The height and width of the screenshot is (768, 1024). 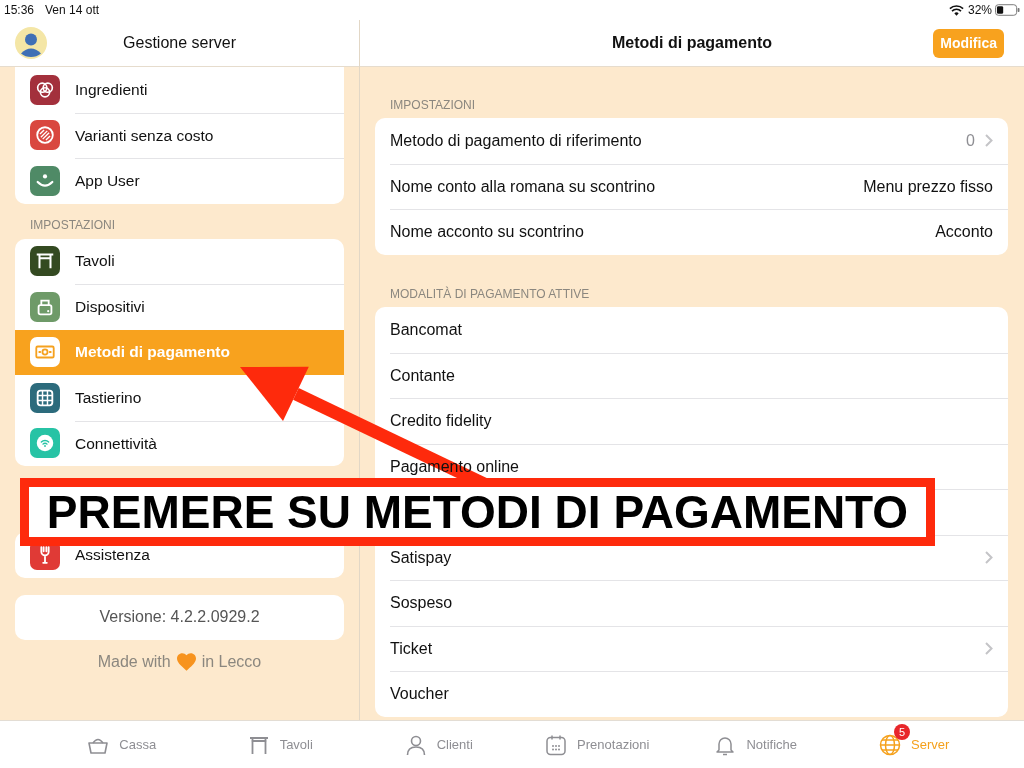 What do you see at coordinates (979, 10) in the screenshot?
I see `battery-percent: 32%` at bounding box center [979, 10].